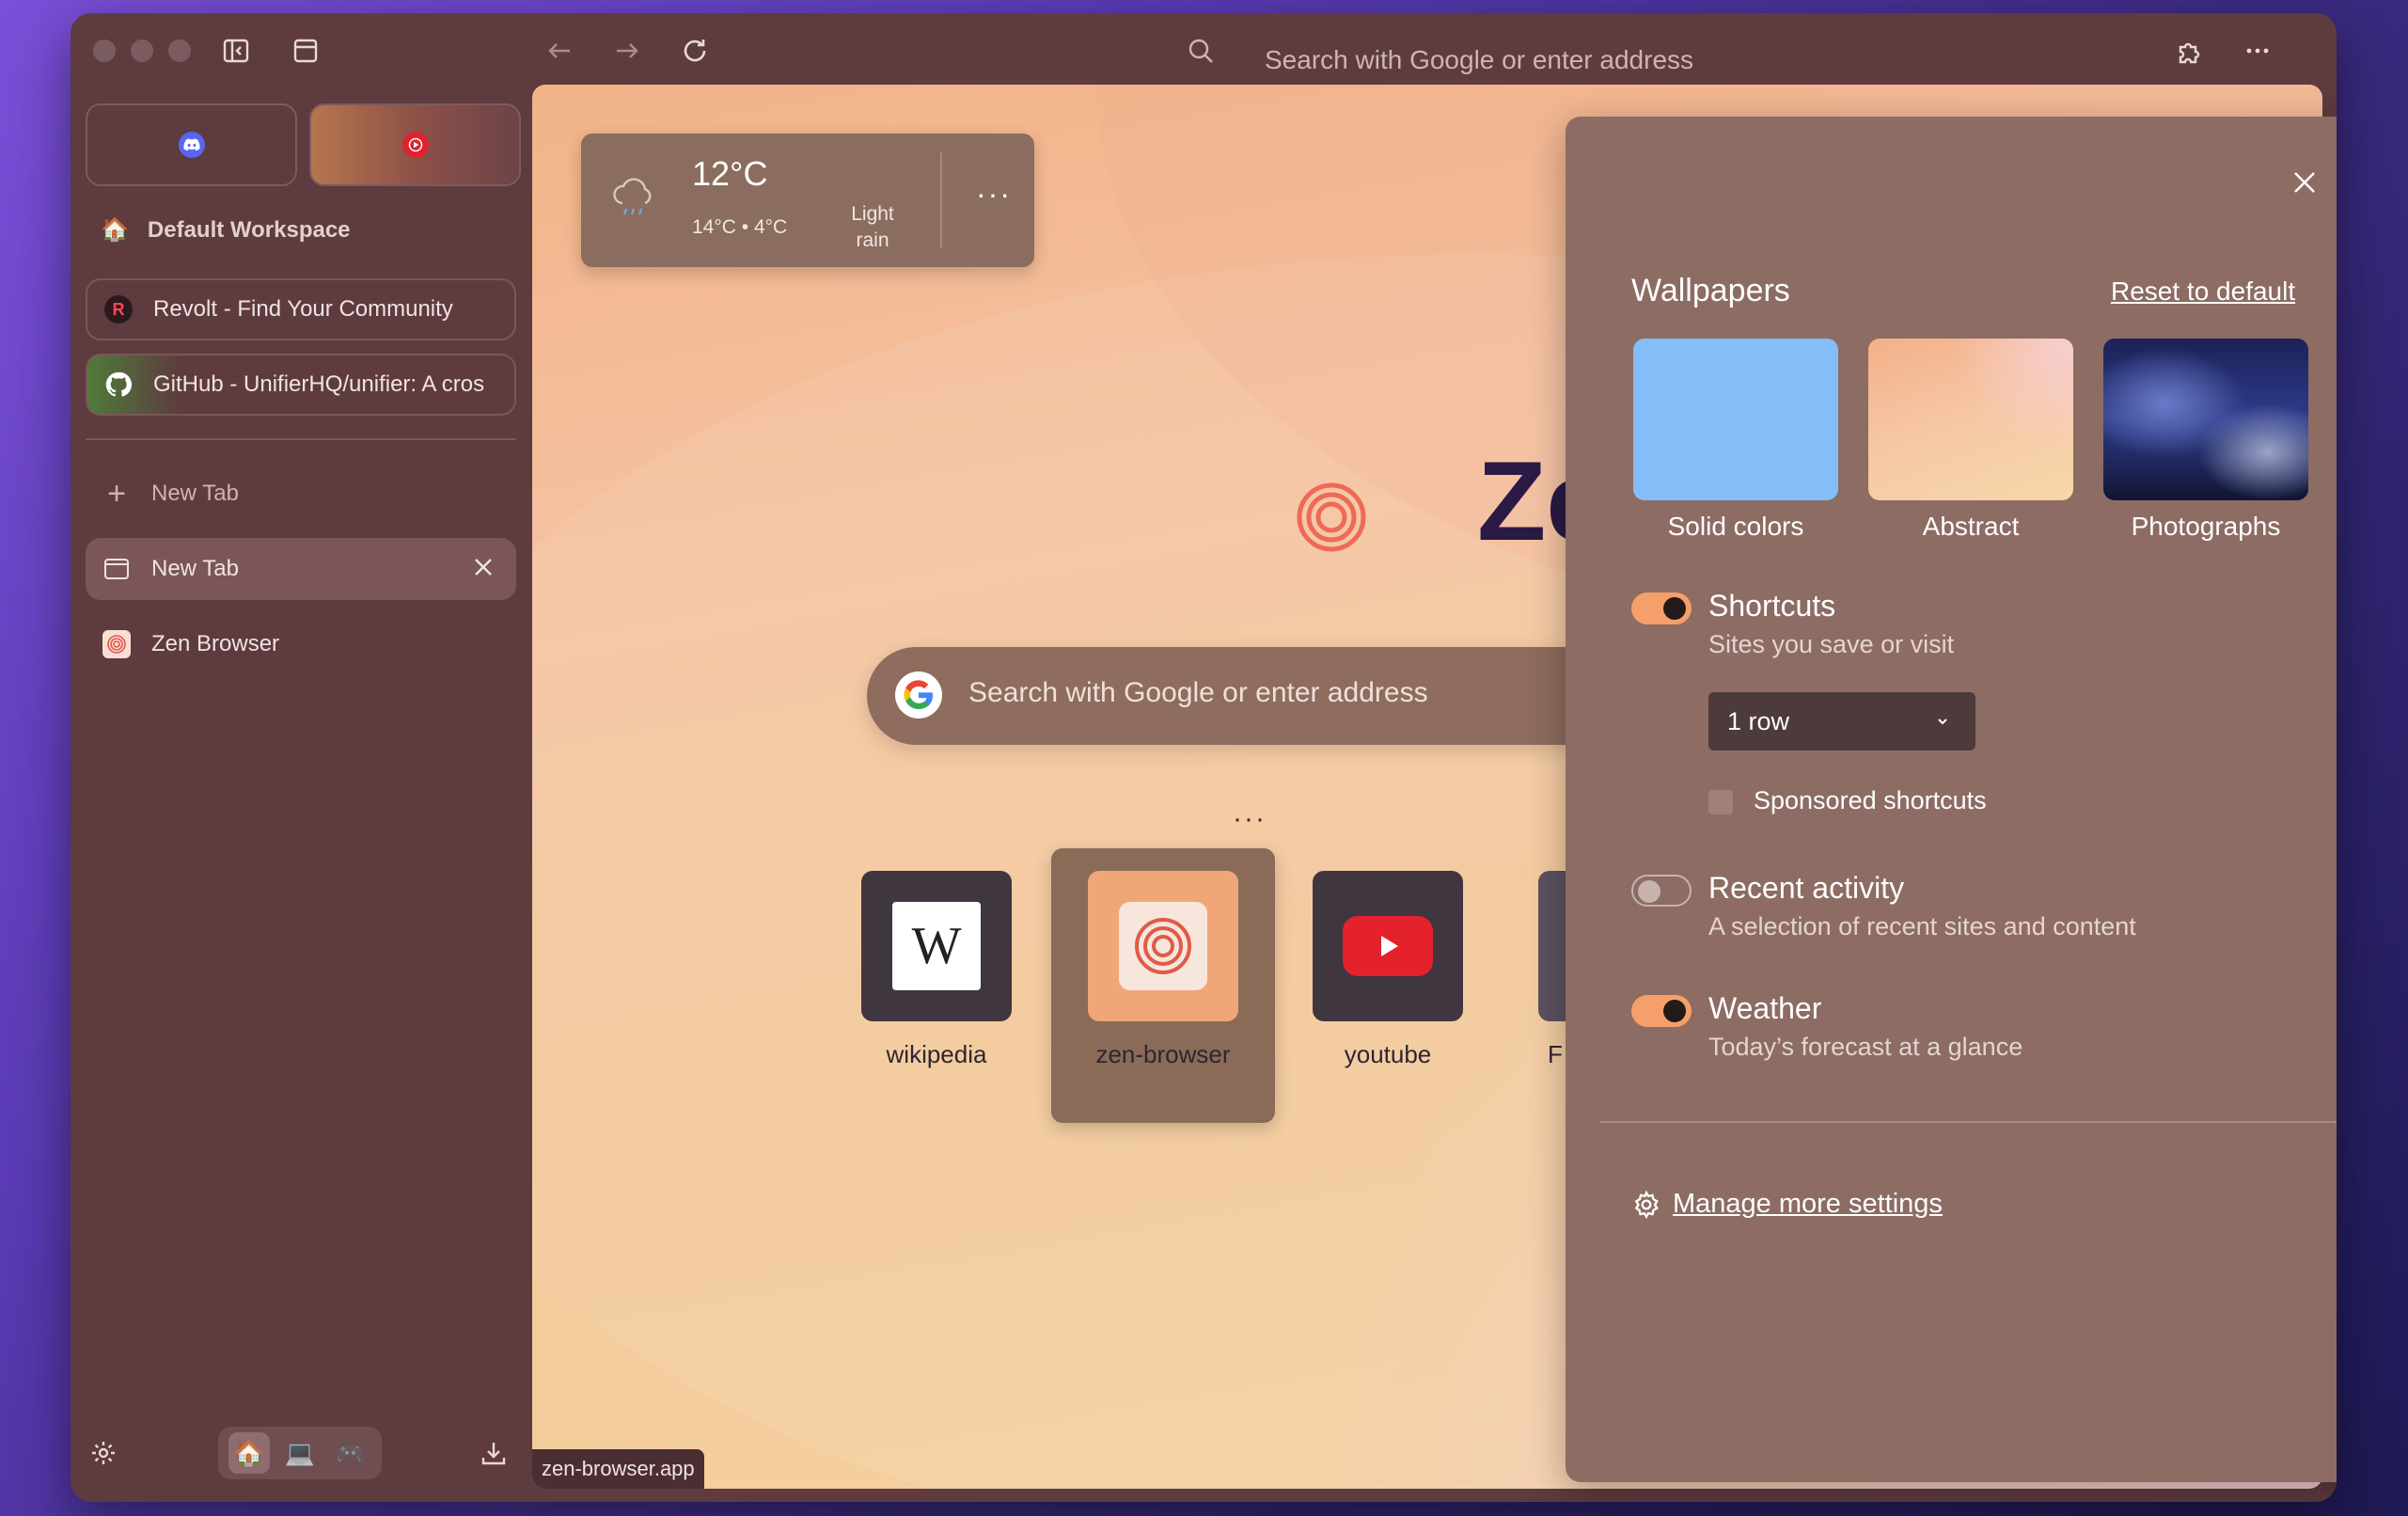 The width and height of the screenshot is (2408, 1516). I want to click on sponsored-shortcuts-label: Sponsored shortcuts, so click(1870, 800).